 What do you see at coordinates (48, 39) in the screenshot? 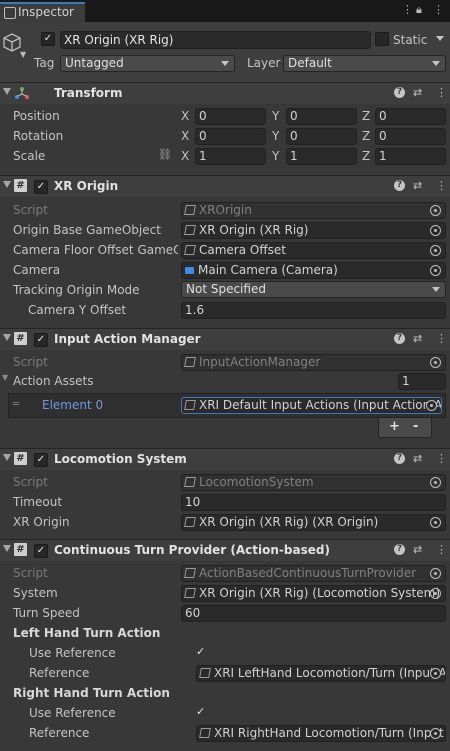
I see `active-checkbox: ✓` at bounding box center [48, 39].